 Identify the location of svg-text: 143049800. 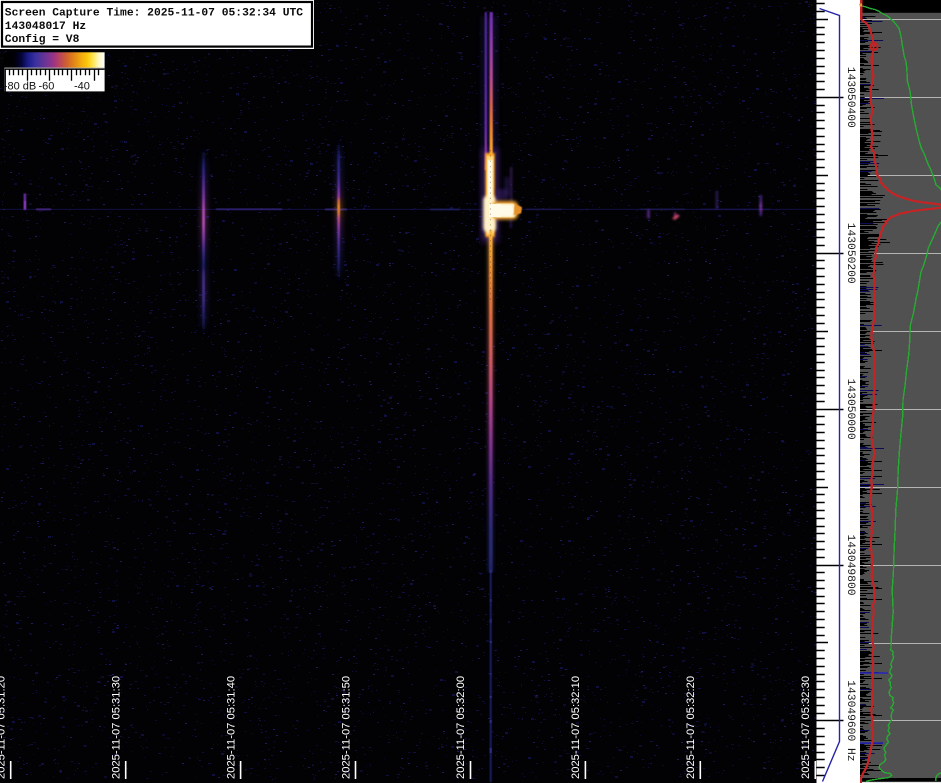
(850, 564).